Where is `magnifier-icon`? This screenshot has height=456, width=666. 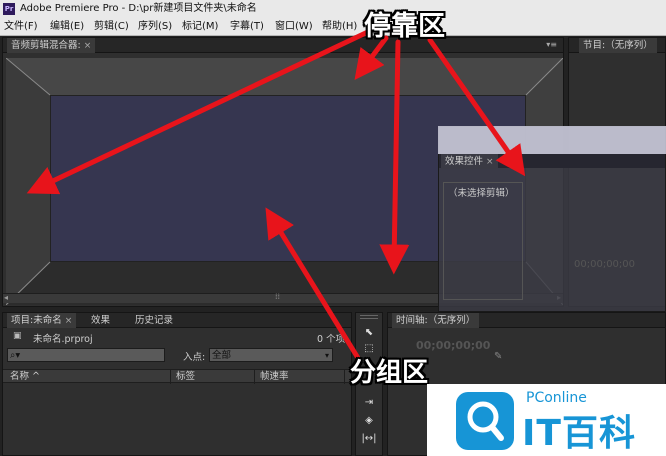 magnifier-icon is located at coordinates (485, 421).